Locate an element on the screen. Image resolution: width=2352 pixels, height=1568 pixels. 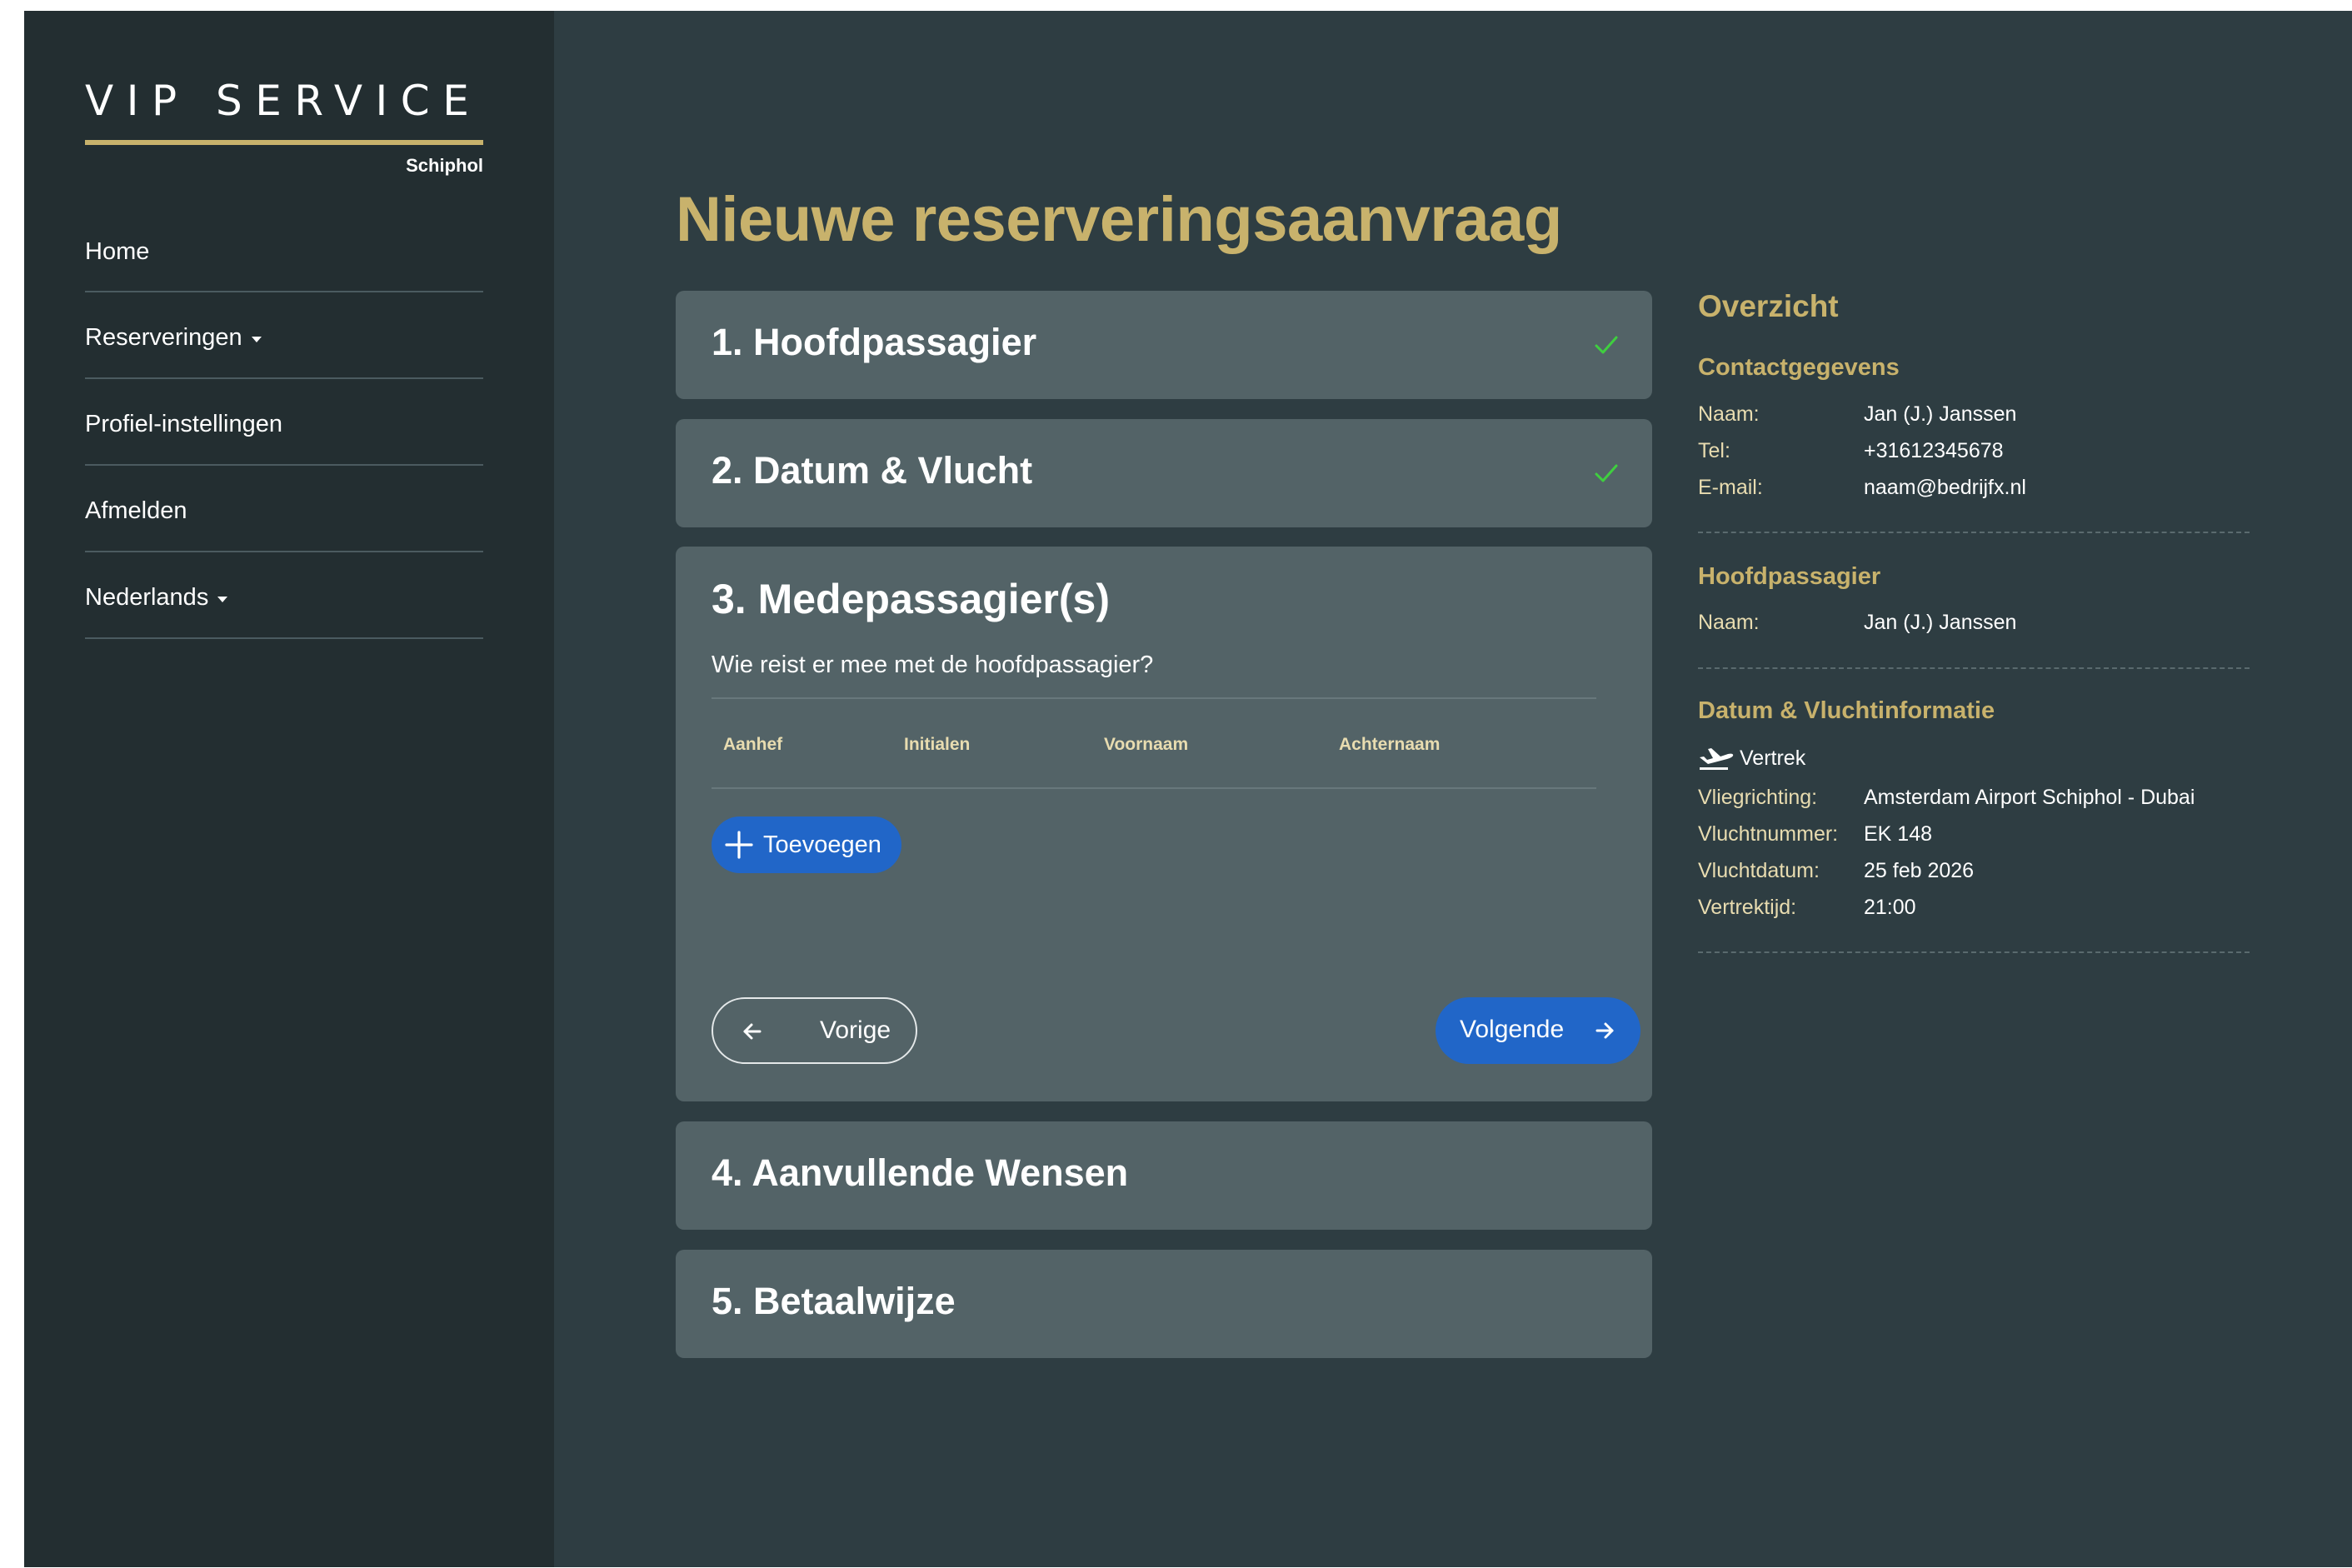
plus-icon is located at coordinates (739, 845).